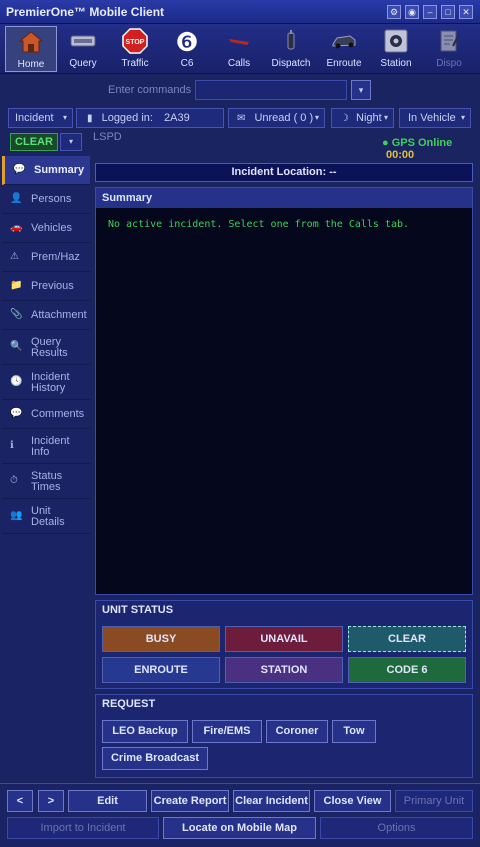 This screenshot has width=480, height=847. What do you see at coordinates (46, 382) in the screenshot?
I see `sidebar-item-incident-history: 🕓 Incident History` at bounding box center [46, 382].